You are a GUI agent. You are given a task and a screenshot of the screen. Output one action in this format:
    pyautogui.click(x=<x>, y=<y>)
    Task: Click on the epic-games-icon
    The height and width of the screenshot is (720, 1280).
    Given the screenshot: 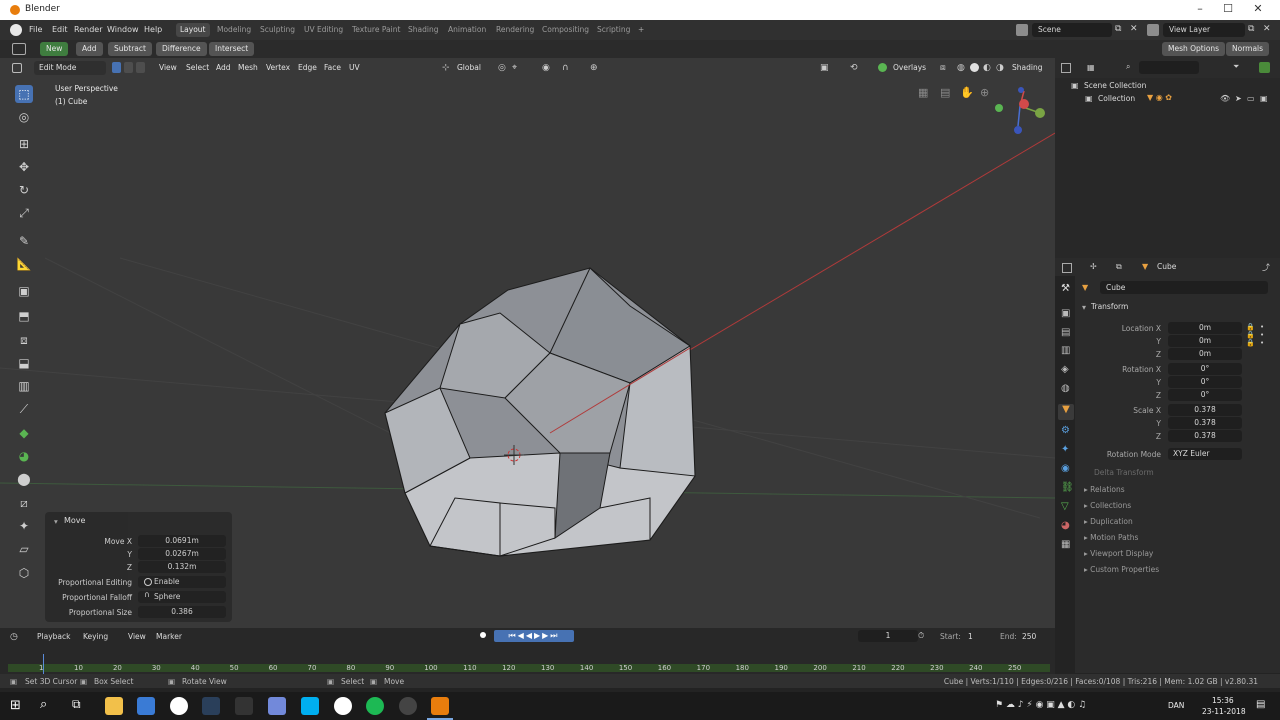 What is the action you would take?
    pyautogui.click(x=244, y=706)
    